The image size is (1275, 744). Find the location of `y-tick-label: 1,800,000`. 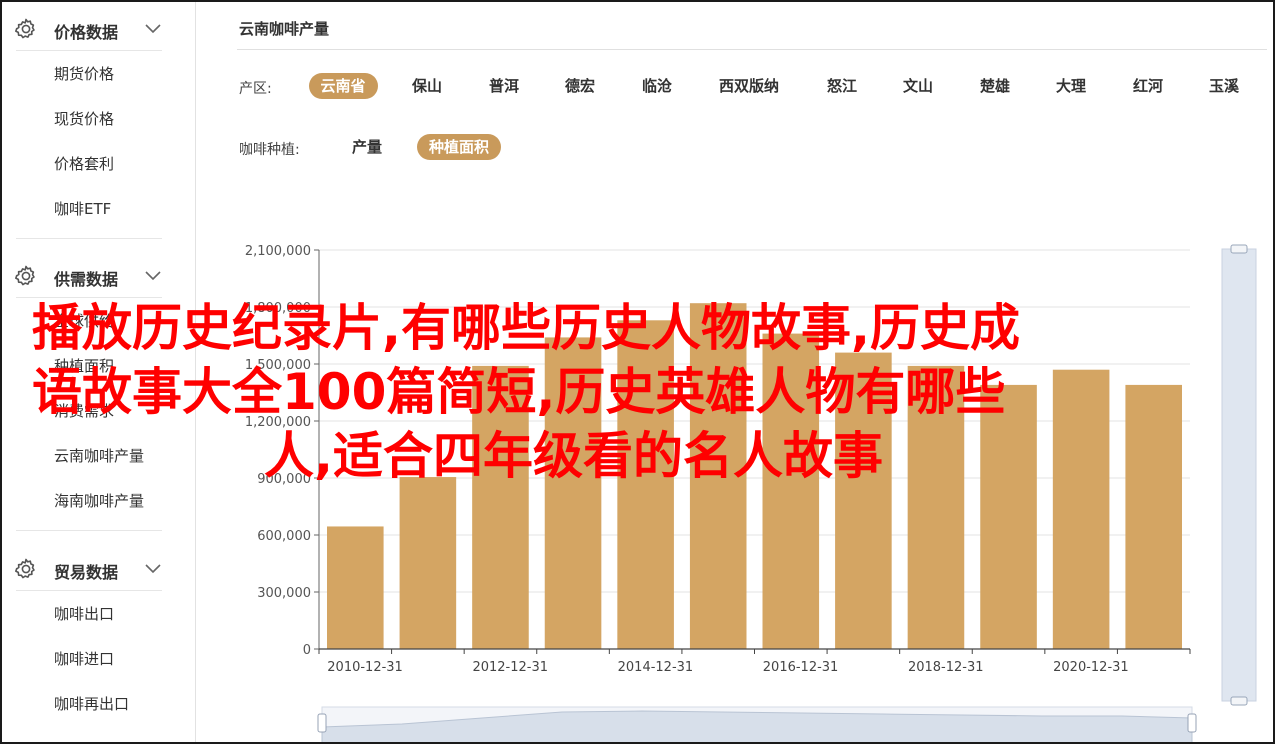

y-tick-label: 1,800,000 is located at coordinates (278, 308).